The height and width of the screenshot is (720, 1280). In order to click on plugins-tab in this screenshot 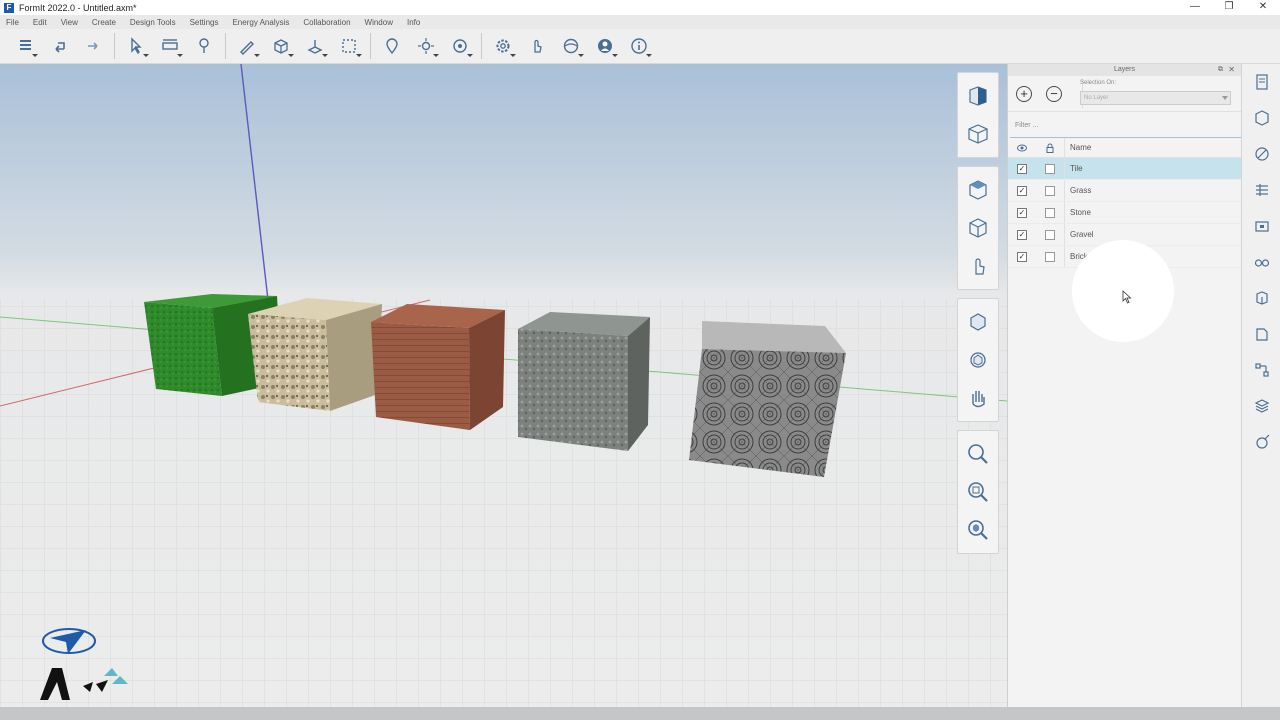, I will do `click(1261, 442)`.